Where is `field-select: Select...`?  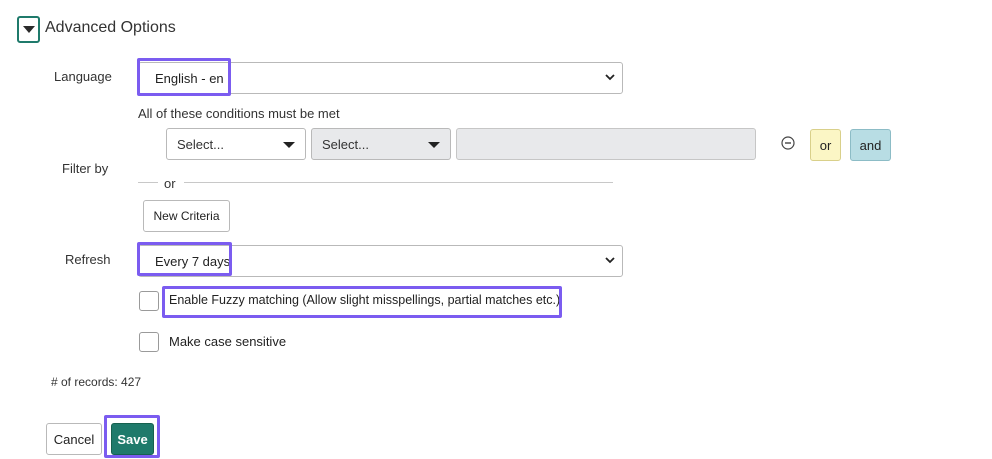
field-select: Select... is located at coordinates (236, 144).